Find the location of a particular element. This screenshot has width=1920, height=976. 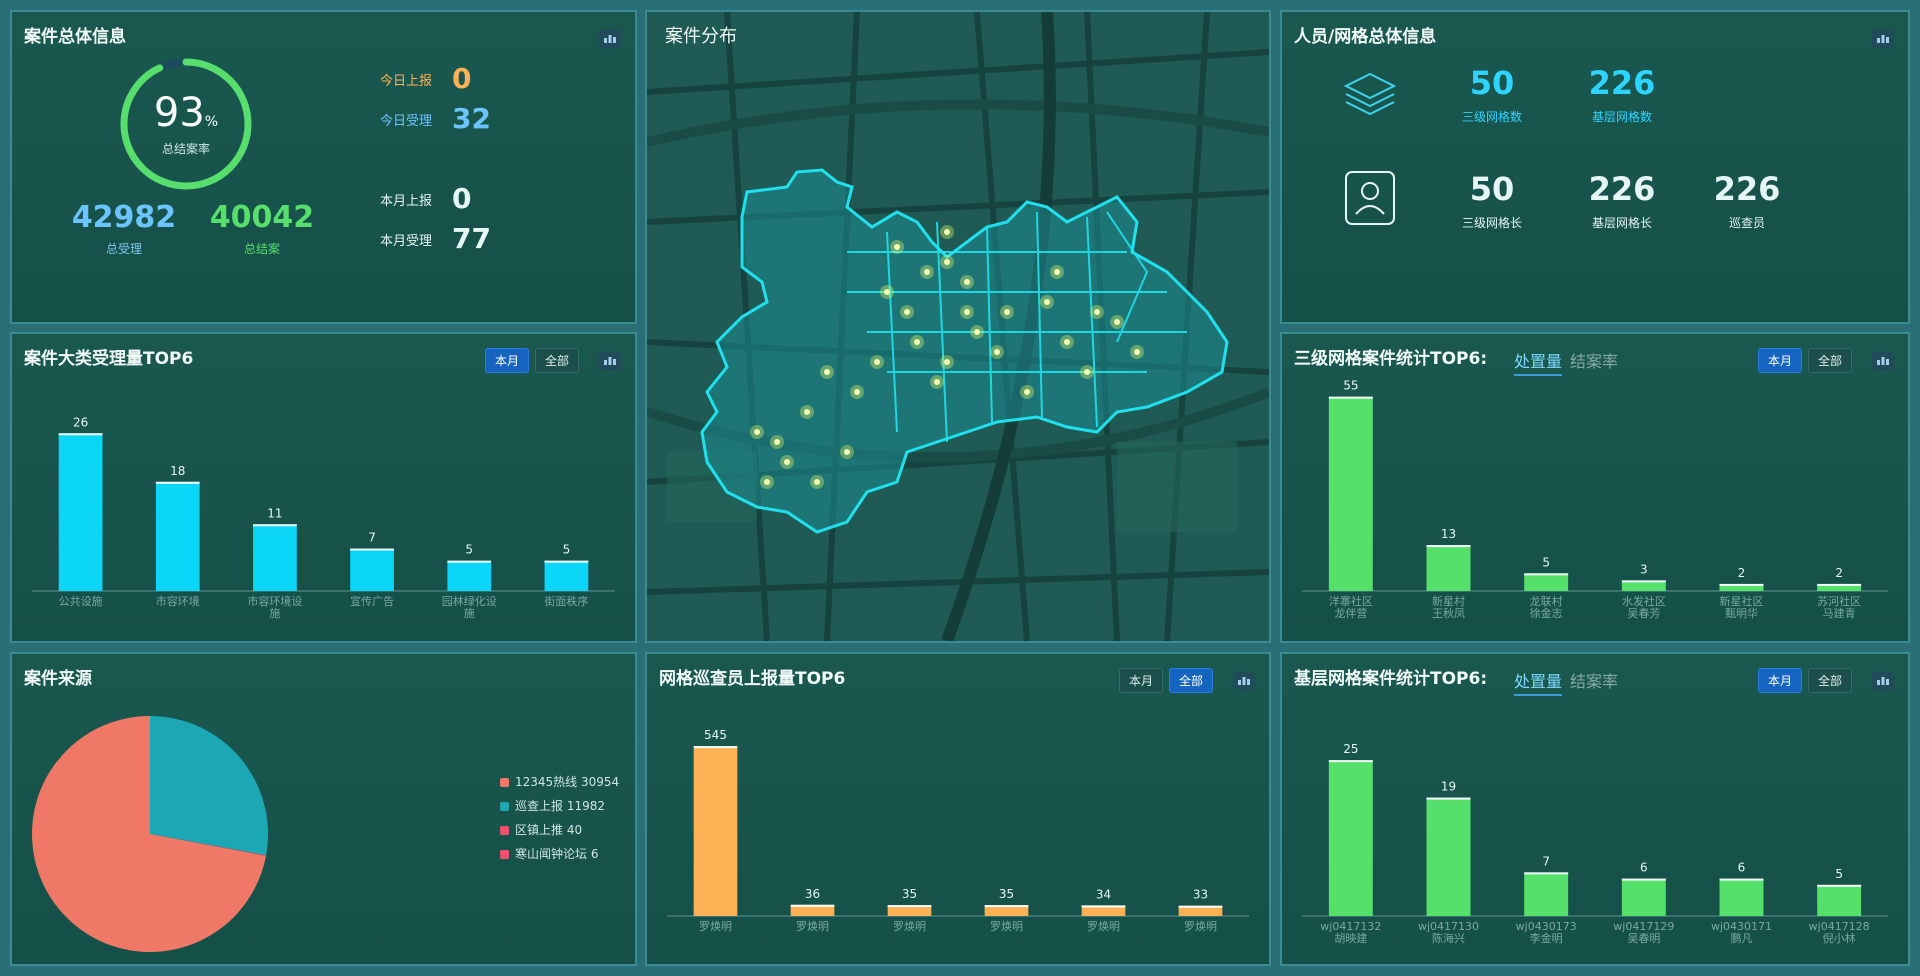

base-leader-count: 226 is located at coordinates (1622, 189).